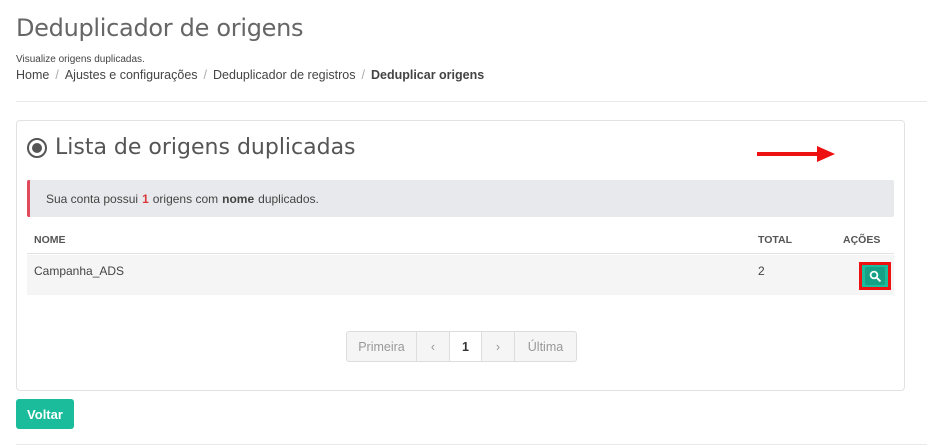 The height and width of the screenshot is (448, 927). I want to click on cell-total: 2, so click(761, 271).